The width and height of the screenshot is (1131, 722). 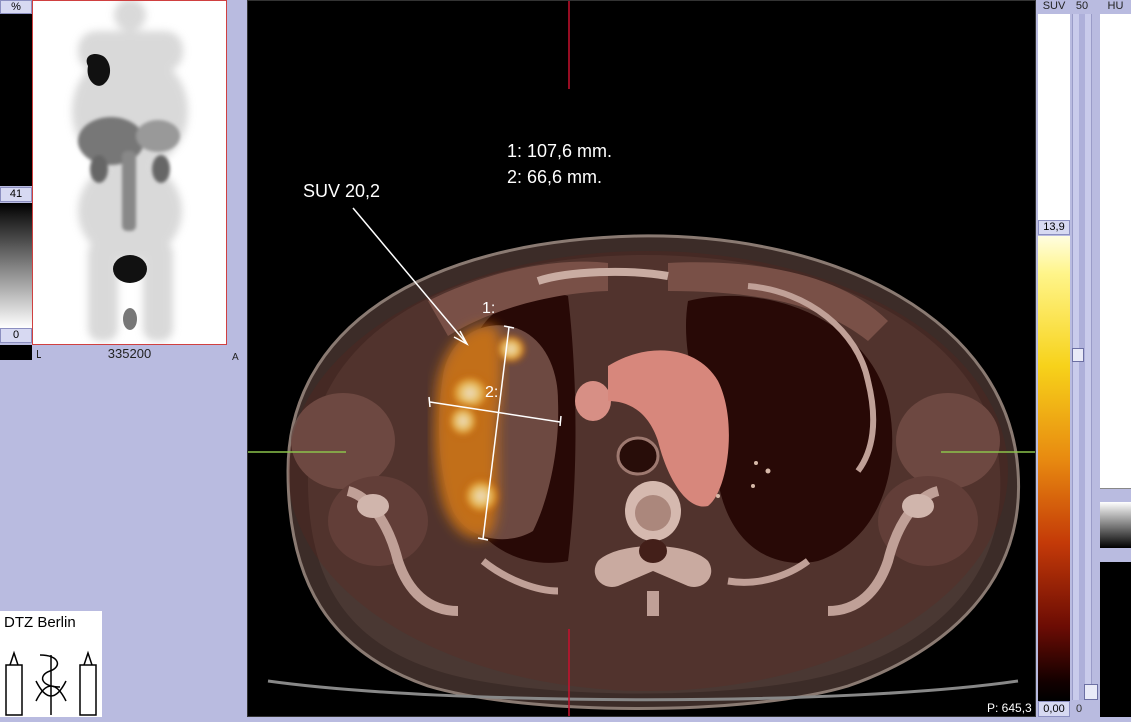 What do you see at coordinates (1115, 555) in the screenshot?
I see `hu-window-lower-band` at bounding box center [1115, 555].